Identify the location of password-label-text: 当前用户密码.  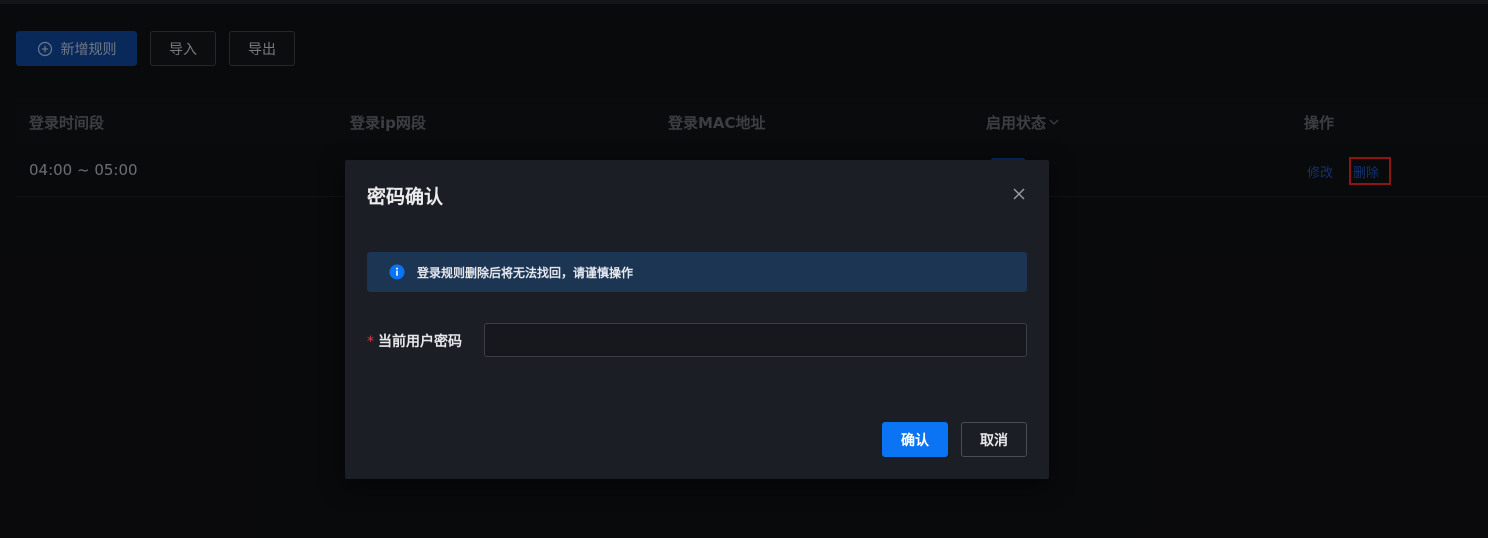
(420, 342).